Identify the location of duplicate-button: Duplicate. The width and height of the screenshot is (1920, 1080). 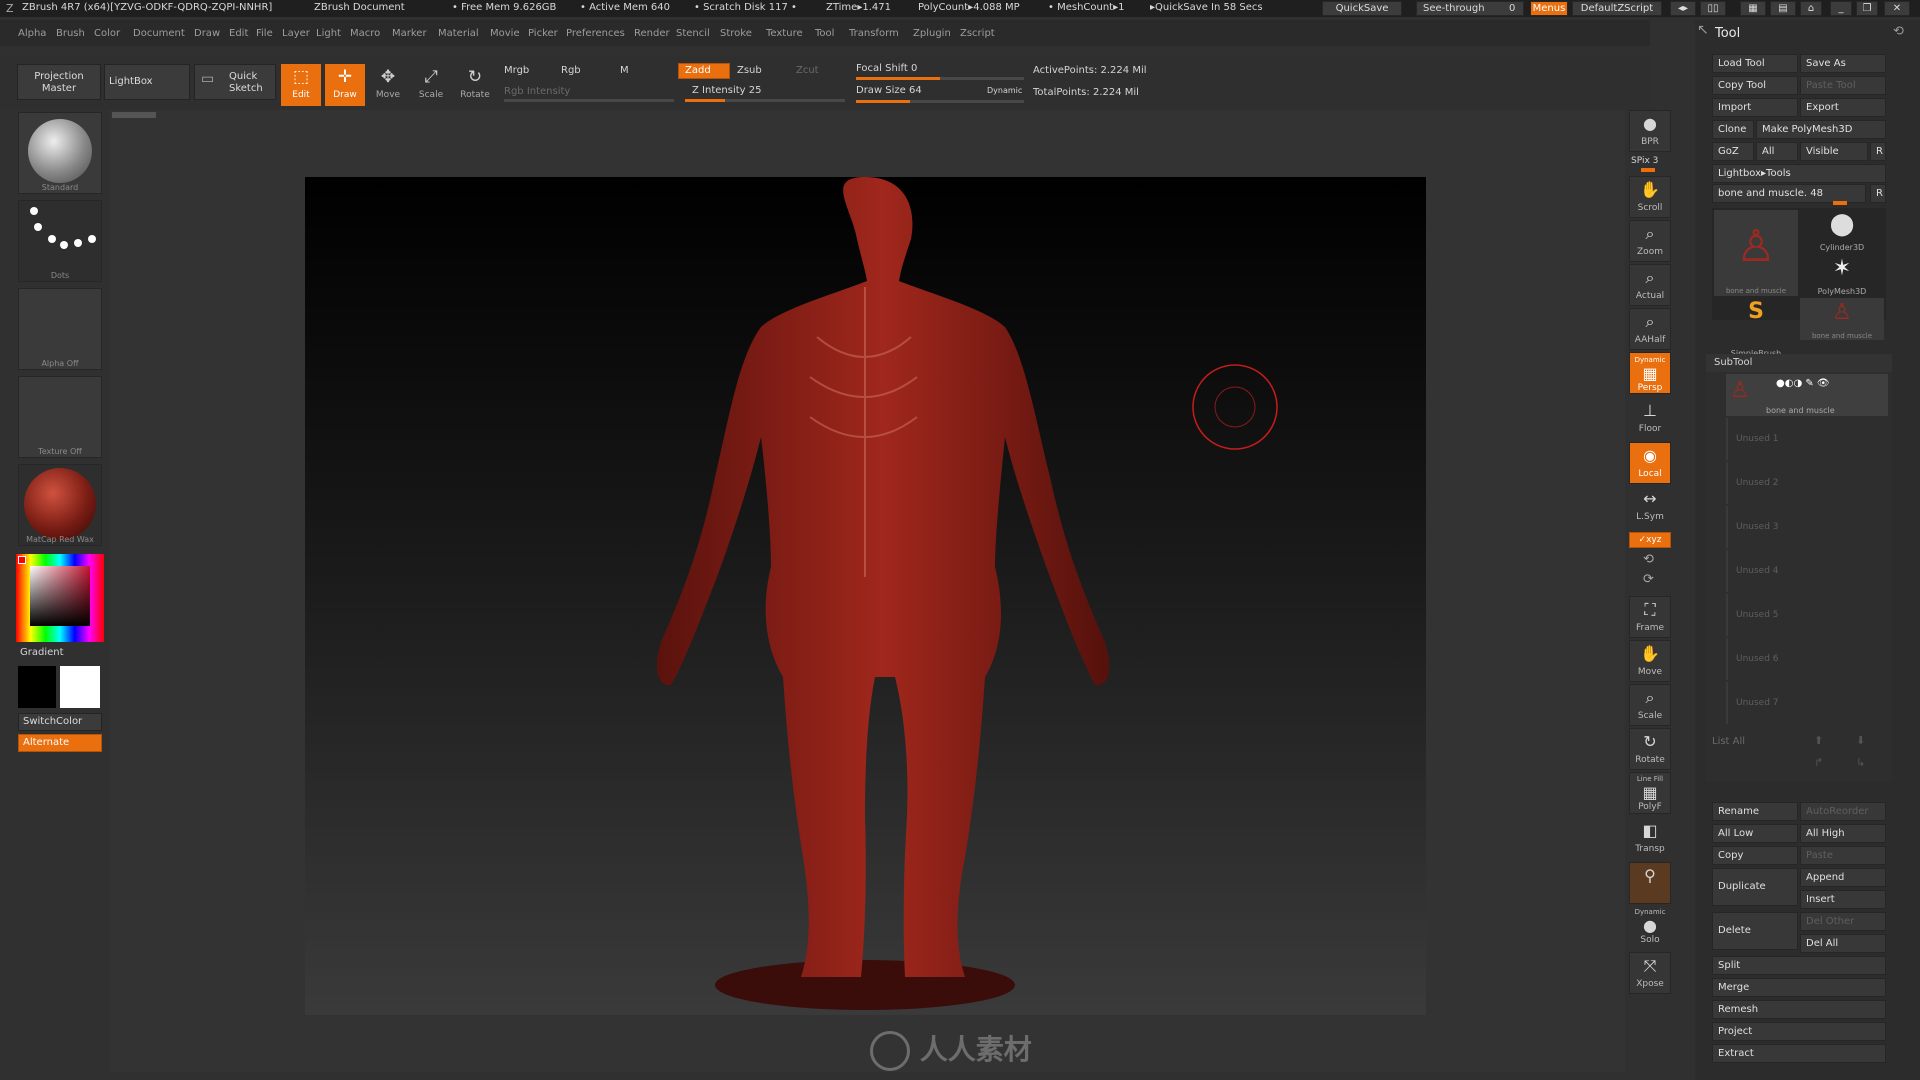
(1755, 887).